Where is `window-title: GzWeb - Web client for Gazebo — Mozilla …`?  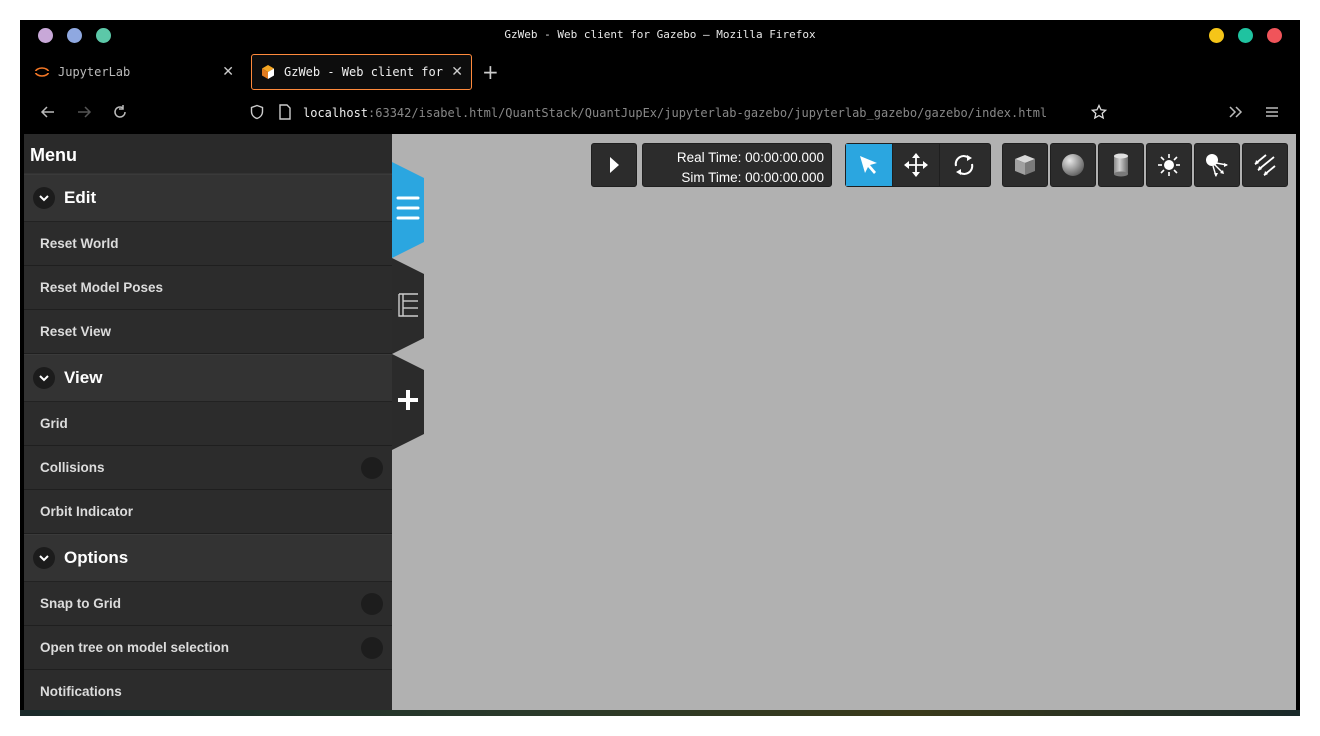
window-title: GzWeb - Web client for Gazebo — Mozilla … is located at coordinates (660, 34).